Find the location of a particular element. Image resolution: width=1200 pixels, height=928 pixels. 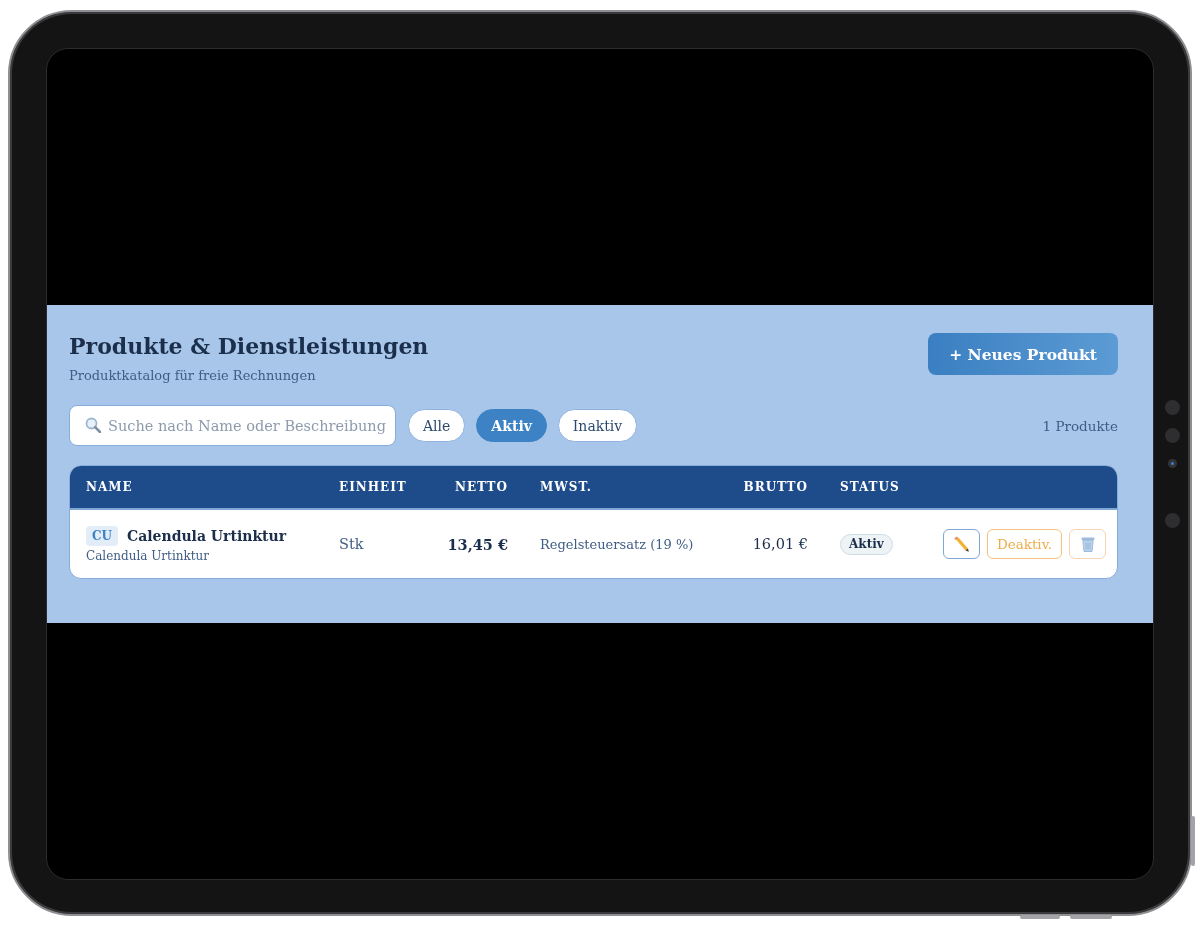

page-title: Produkte & Dienstleistungen is located at coordinates (249, 346).